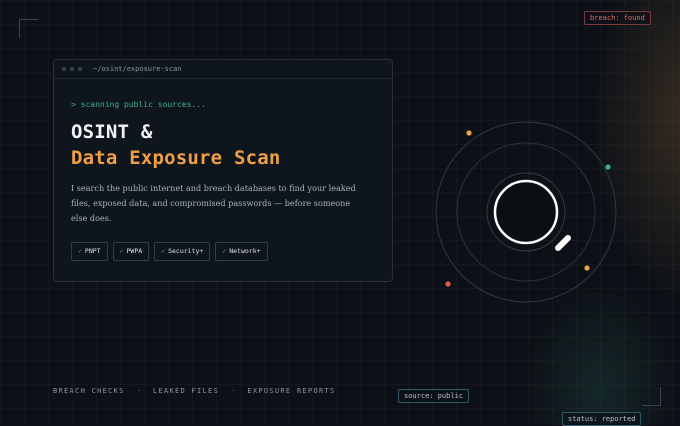  I want to click on radar-blip-green, so click(608, 167).